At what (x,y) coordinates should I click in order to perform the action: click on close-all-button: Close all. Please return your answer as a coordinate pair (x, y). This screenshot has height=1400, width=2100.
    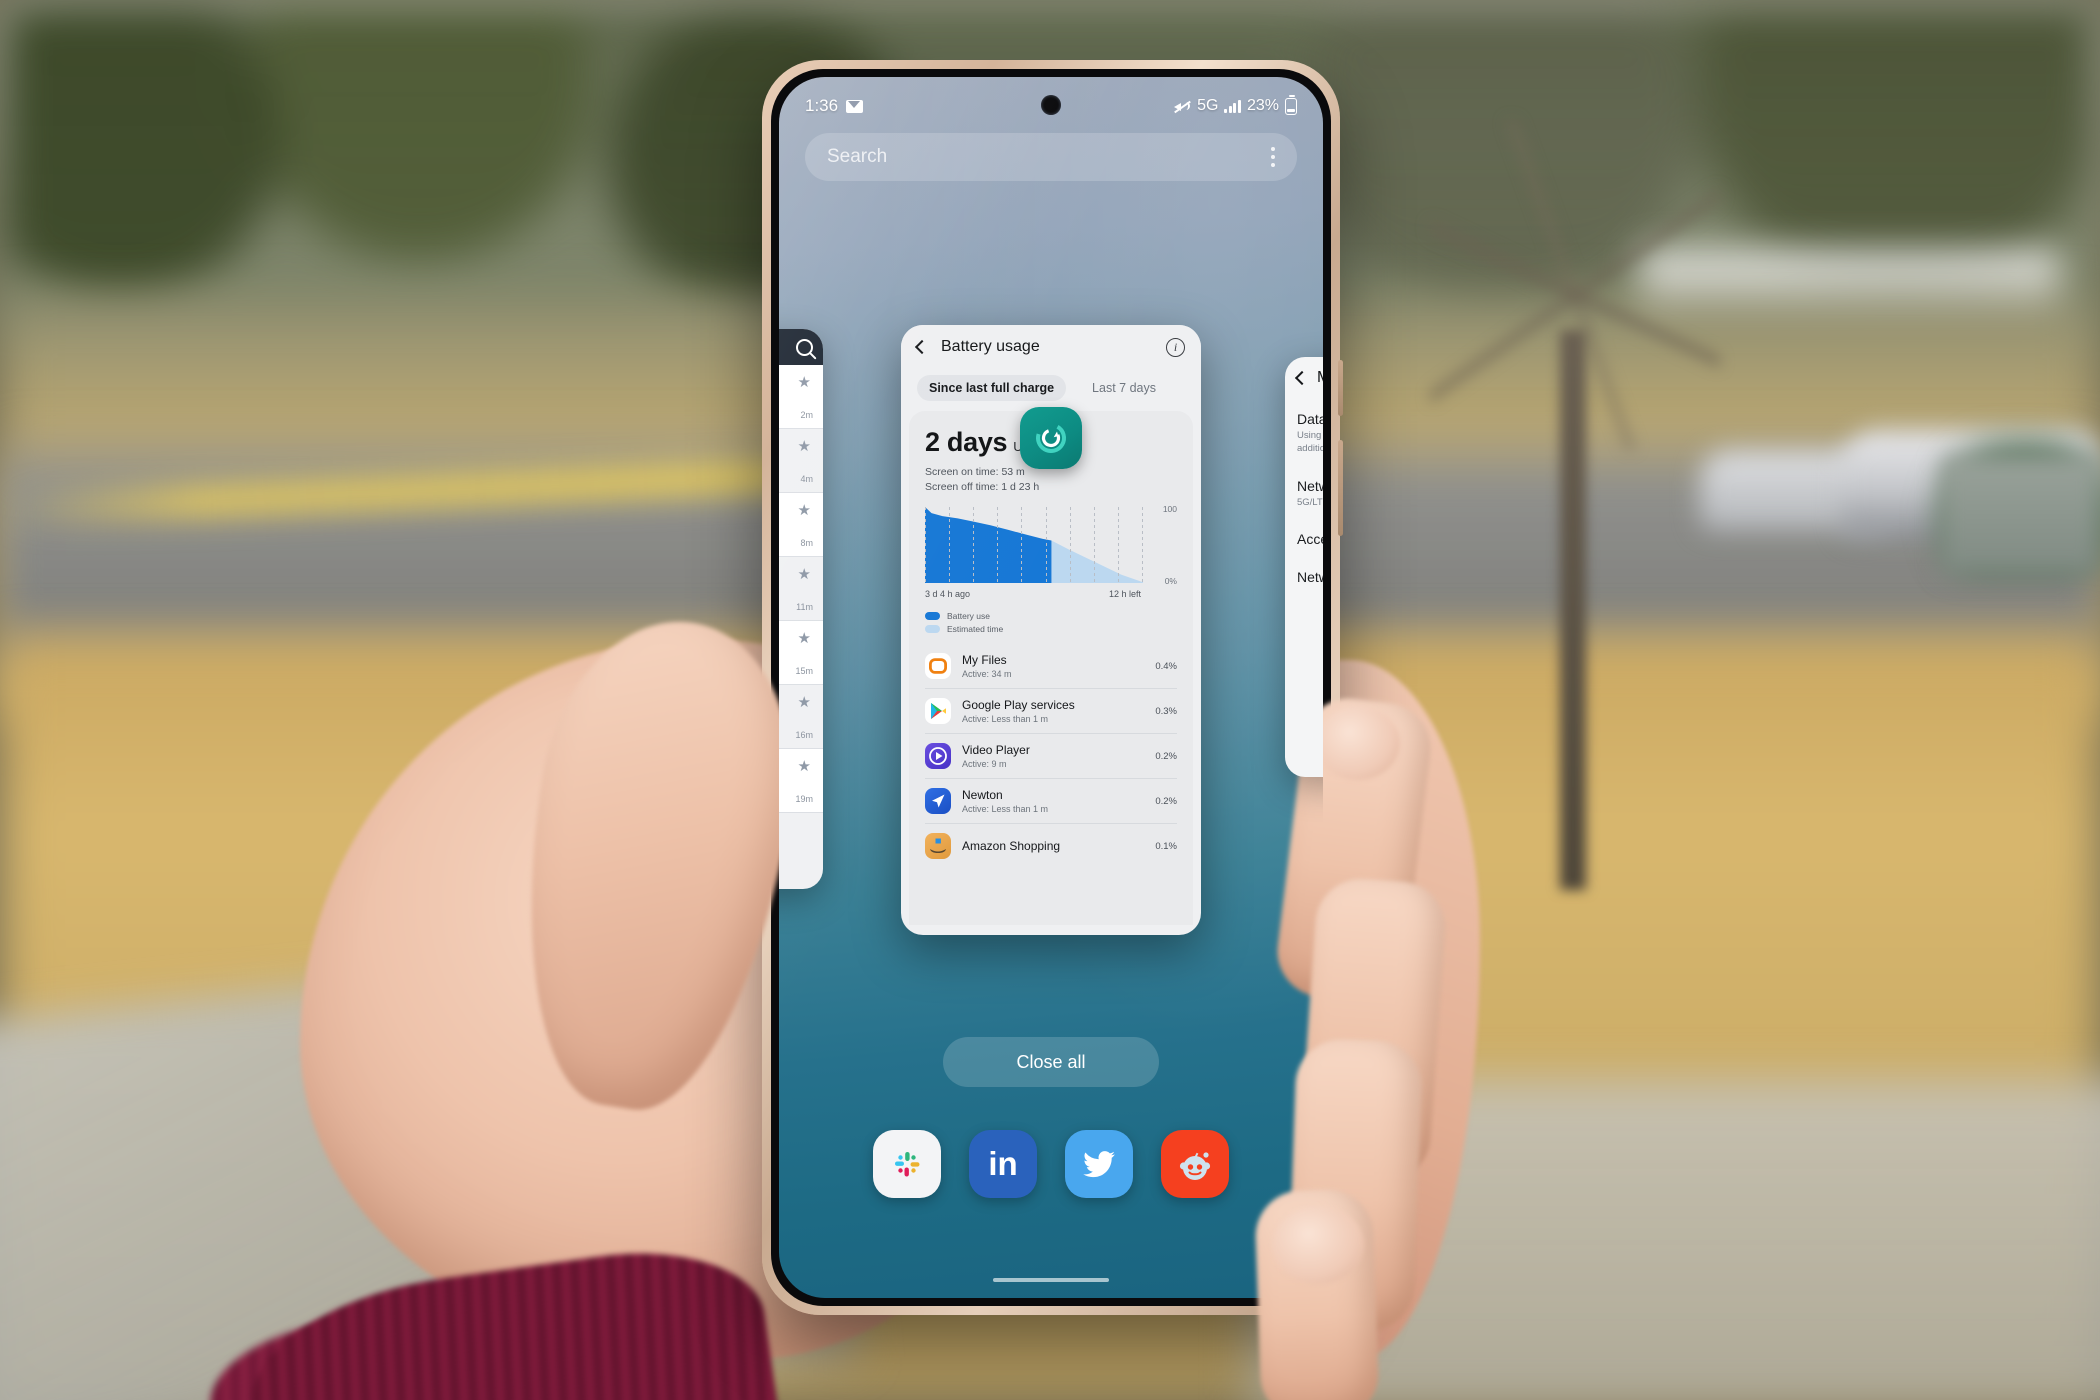
    Looking at the image, I should click on (1051, 1062).